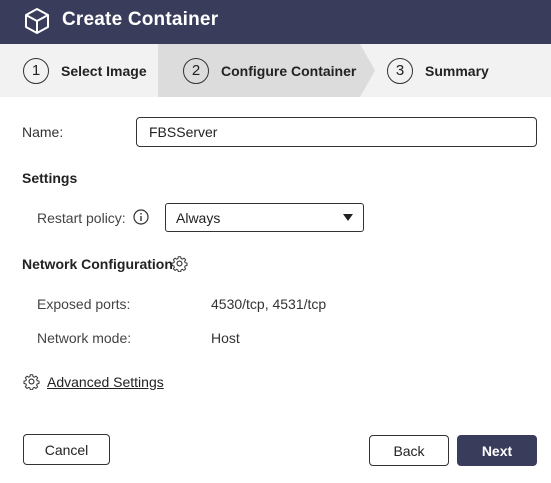 The image size is (551, 483). What do you see at coordinates (400, 70) in the screenshot?
I see `step-number: 3` at bounding box center [400, 70].